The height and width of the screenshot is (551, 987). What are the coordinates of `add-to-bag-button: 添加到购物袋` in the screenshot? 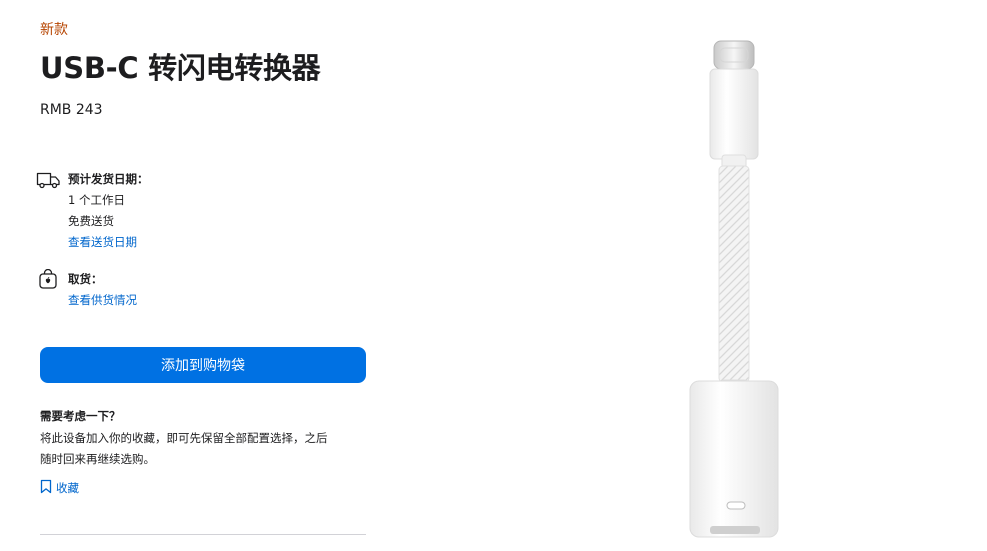 It's located at (203, 365).